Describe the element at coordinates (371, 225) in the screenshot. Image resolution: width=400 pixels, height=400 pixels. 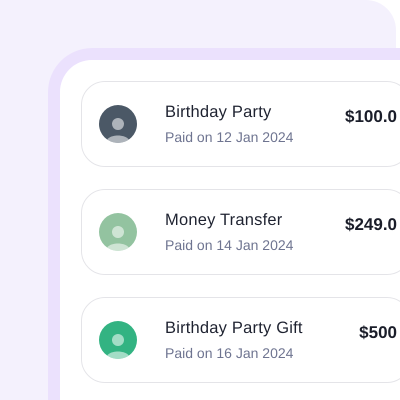
I see `payment-amount: $249.0` at that location.